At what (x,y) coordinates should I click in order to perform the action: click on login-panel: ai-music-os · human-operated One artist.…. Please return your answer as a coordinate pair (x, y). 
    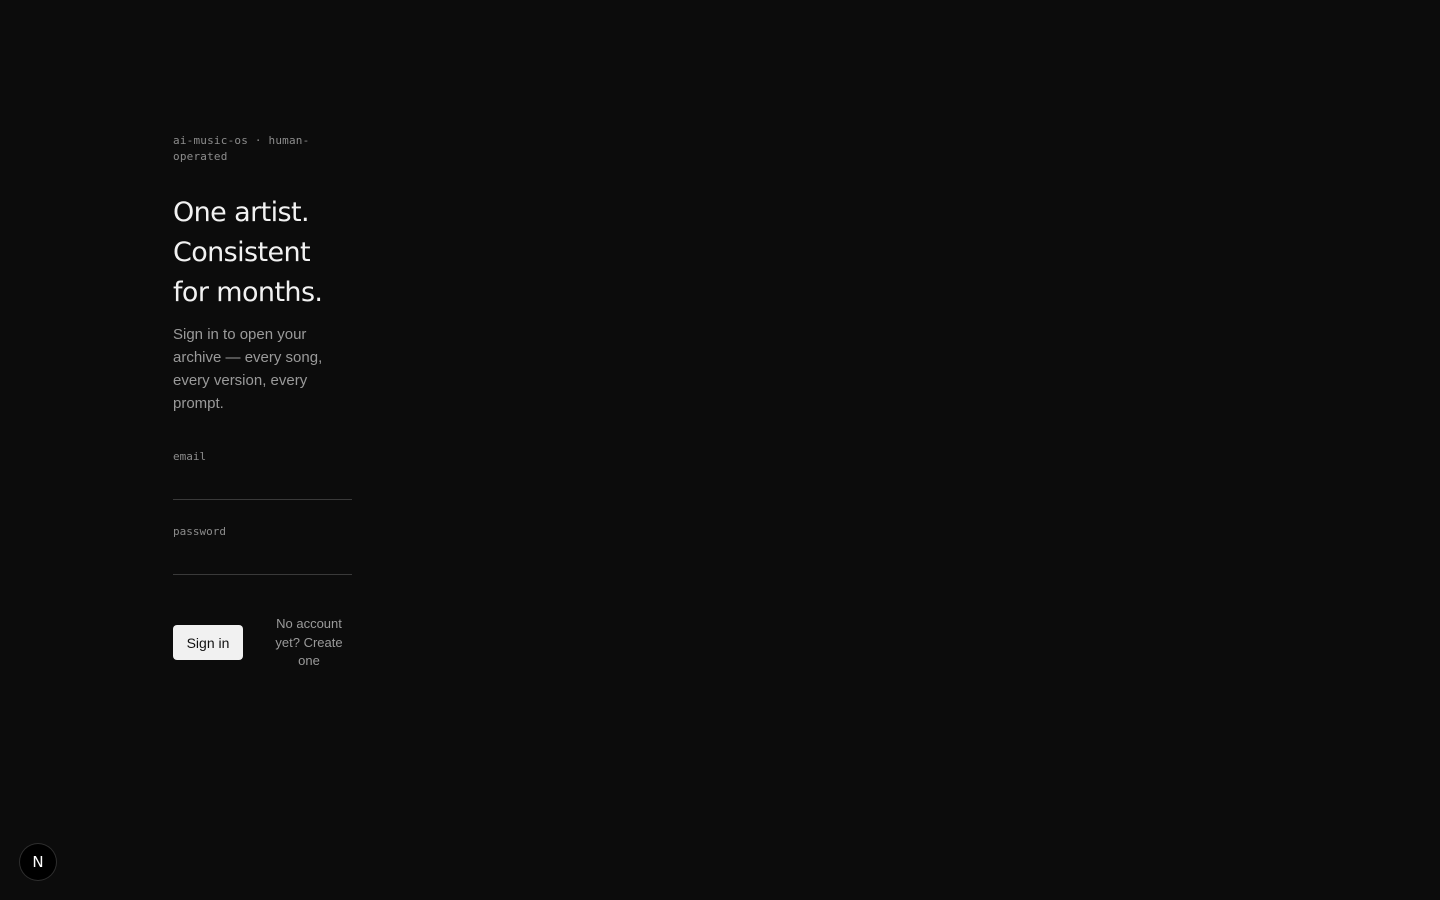
    Looking at the image, I should click on (262, 400).